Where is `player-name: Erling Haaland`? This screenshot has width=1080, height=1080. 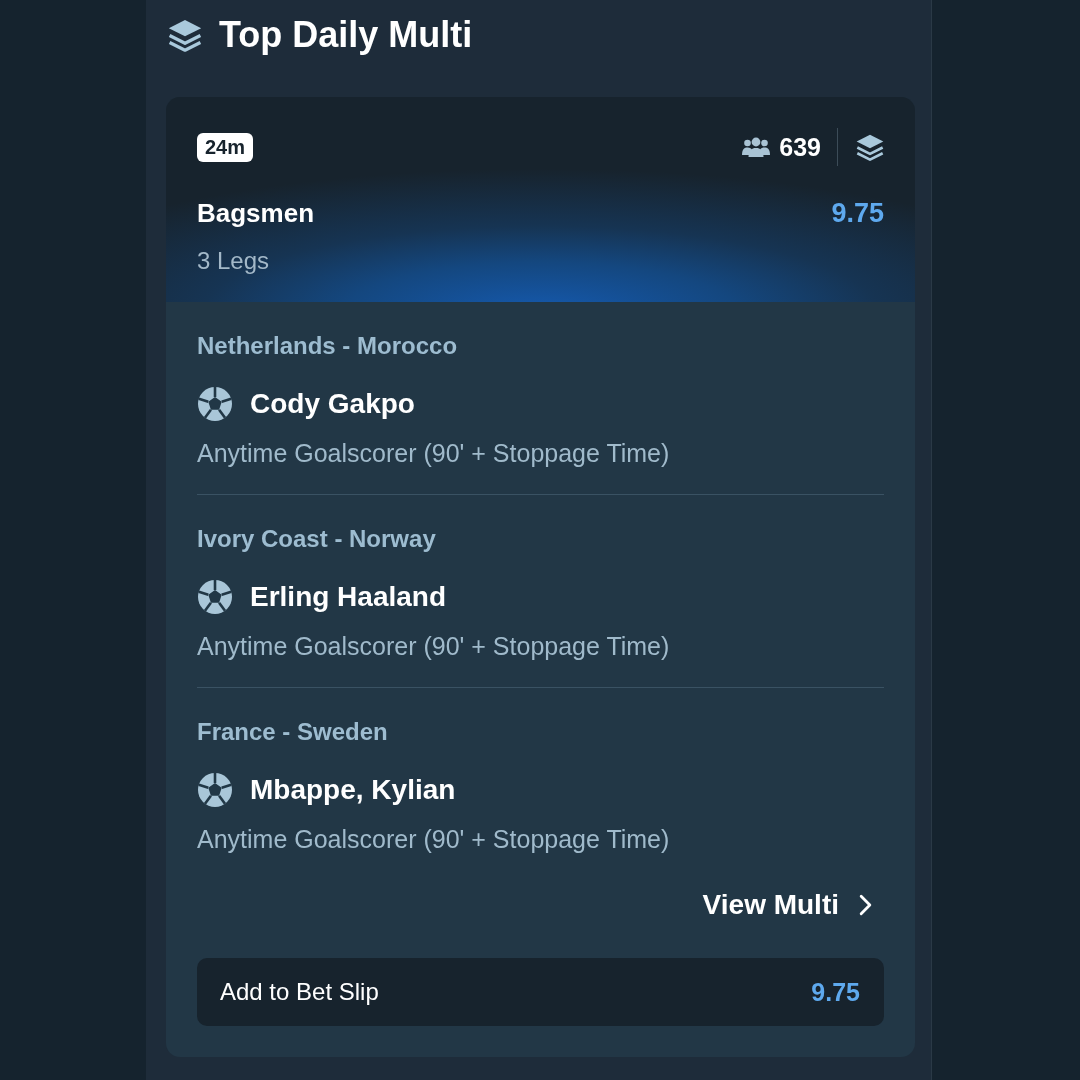
player-name: Erling Haaland is located at coordinates (348, 597).